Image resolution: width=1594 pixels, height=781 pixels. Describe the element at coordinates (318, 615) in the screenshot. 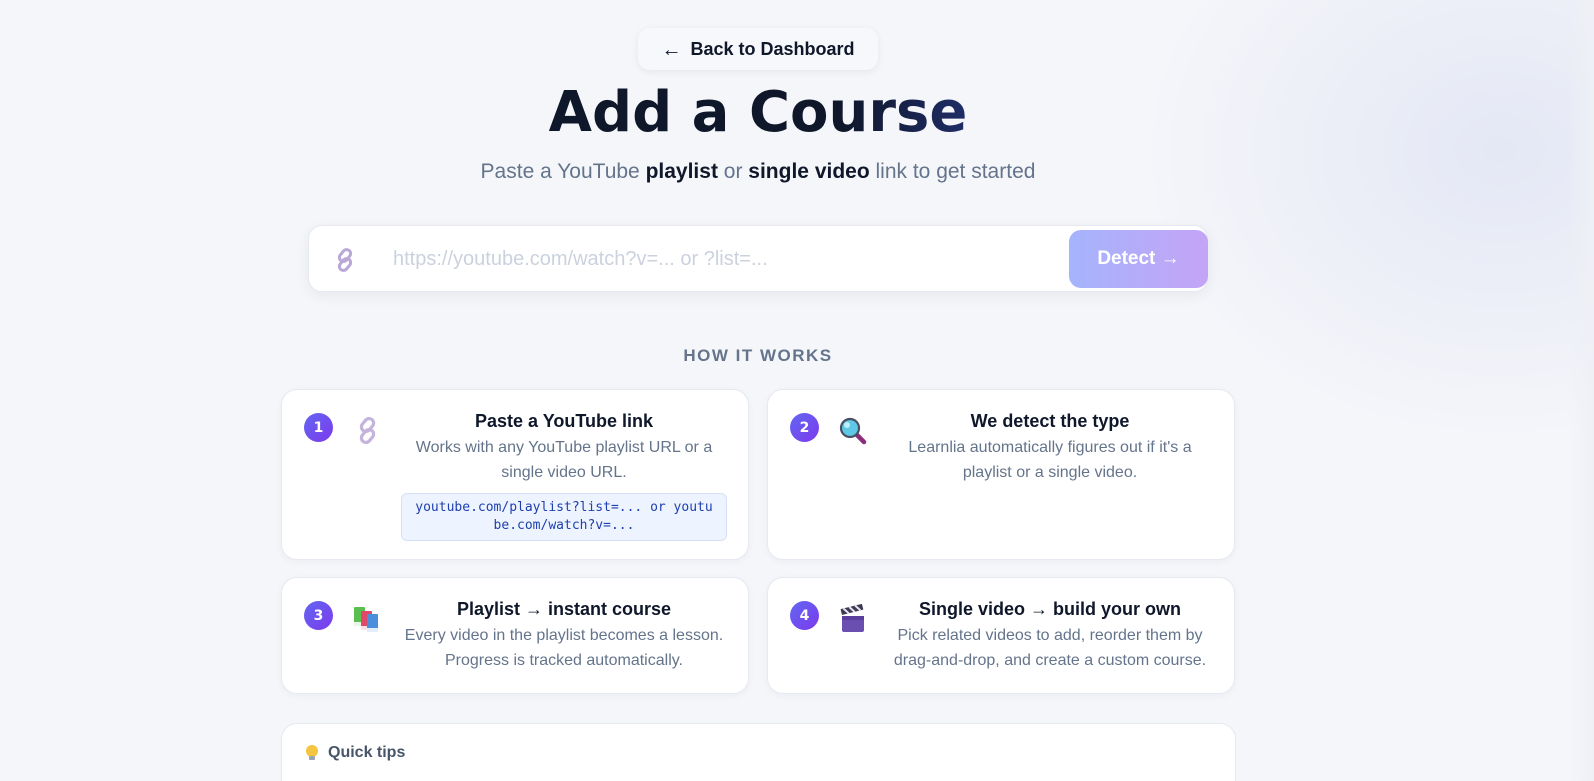

I see `step-number-badge: 3` at that location.